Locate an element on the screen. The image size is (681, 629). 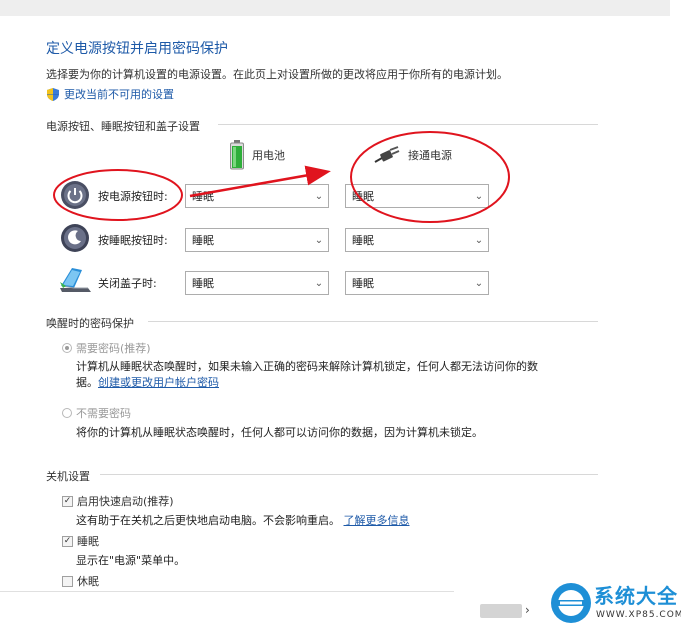
plugged-label: 接通电源 is located at coordinates (430, 155).